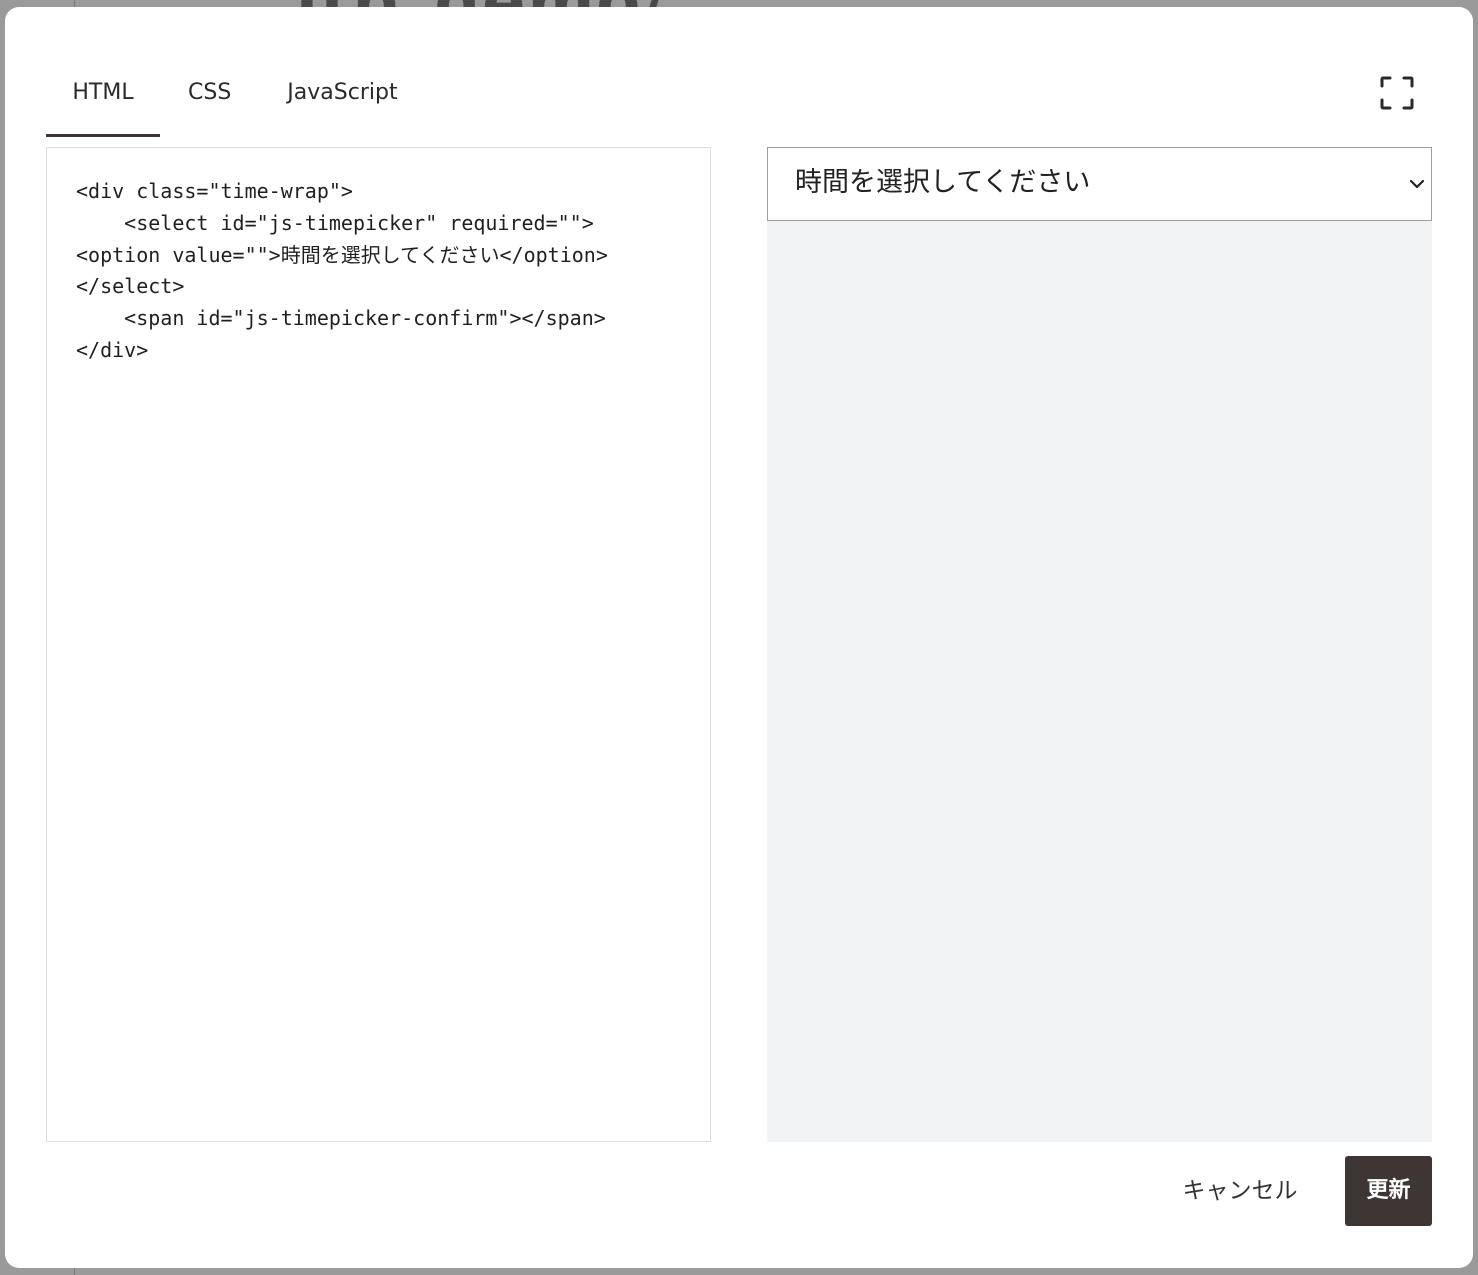 This screenshot has width=1478, height=1275. I want to click on language-tabs: HTML CSS JavaScript, so click(236, 100).